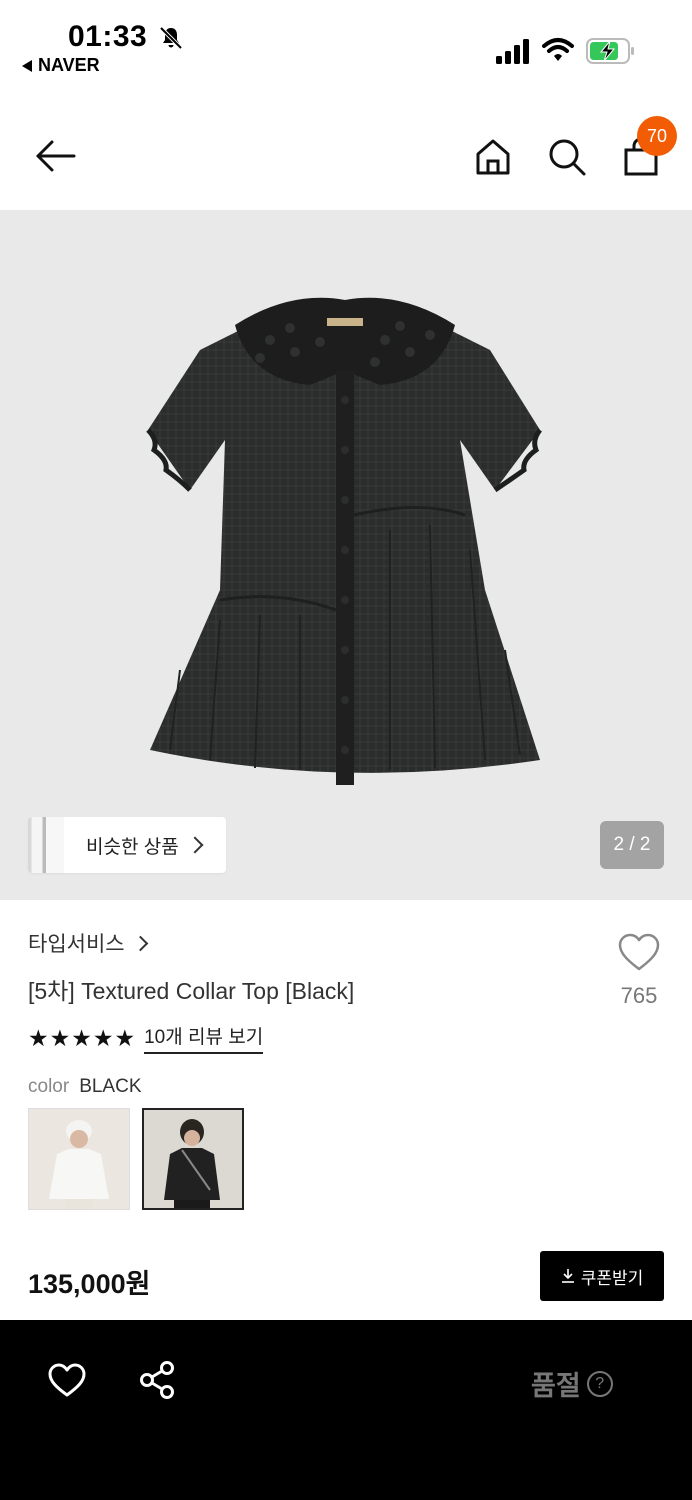 The width and height of the screenshot is (692, 1500). What do you see at coordinates (639, 972) in the screenshot?
I see `wishlist-button: 765` at bounding box center [639, 972].